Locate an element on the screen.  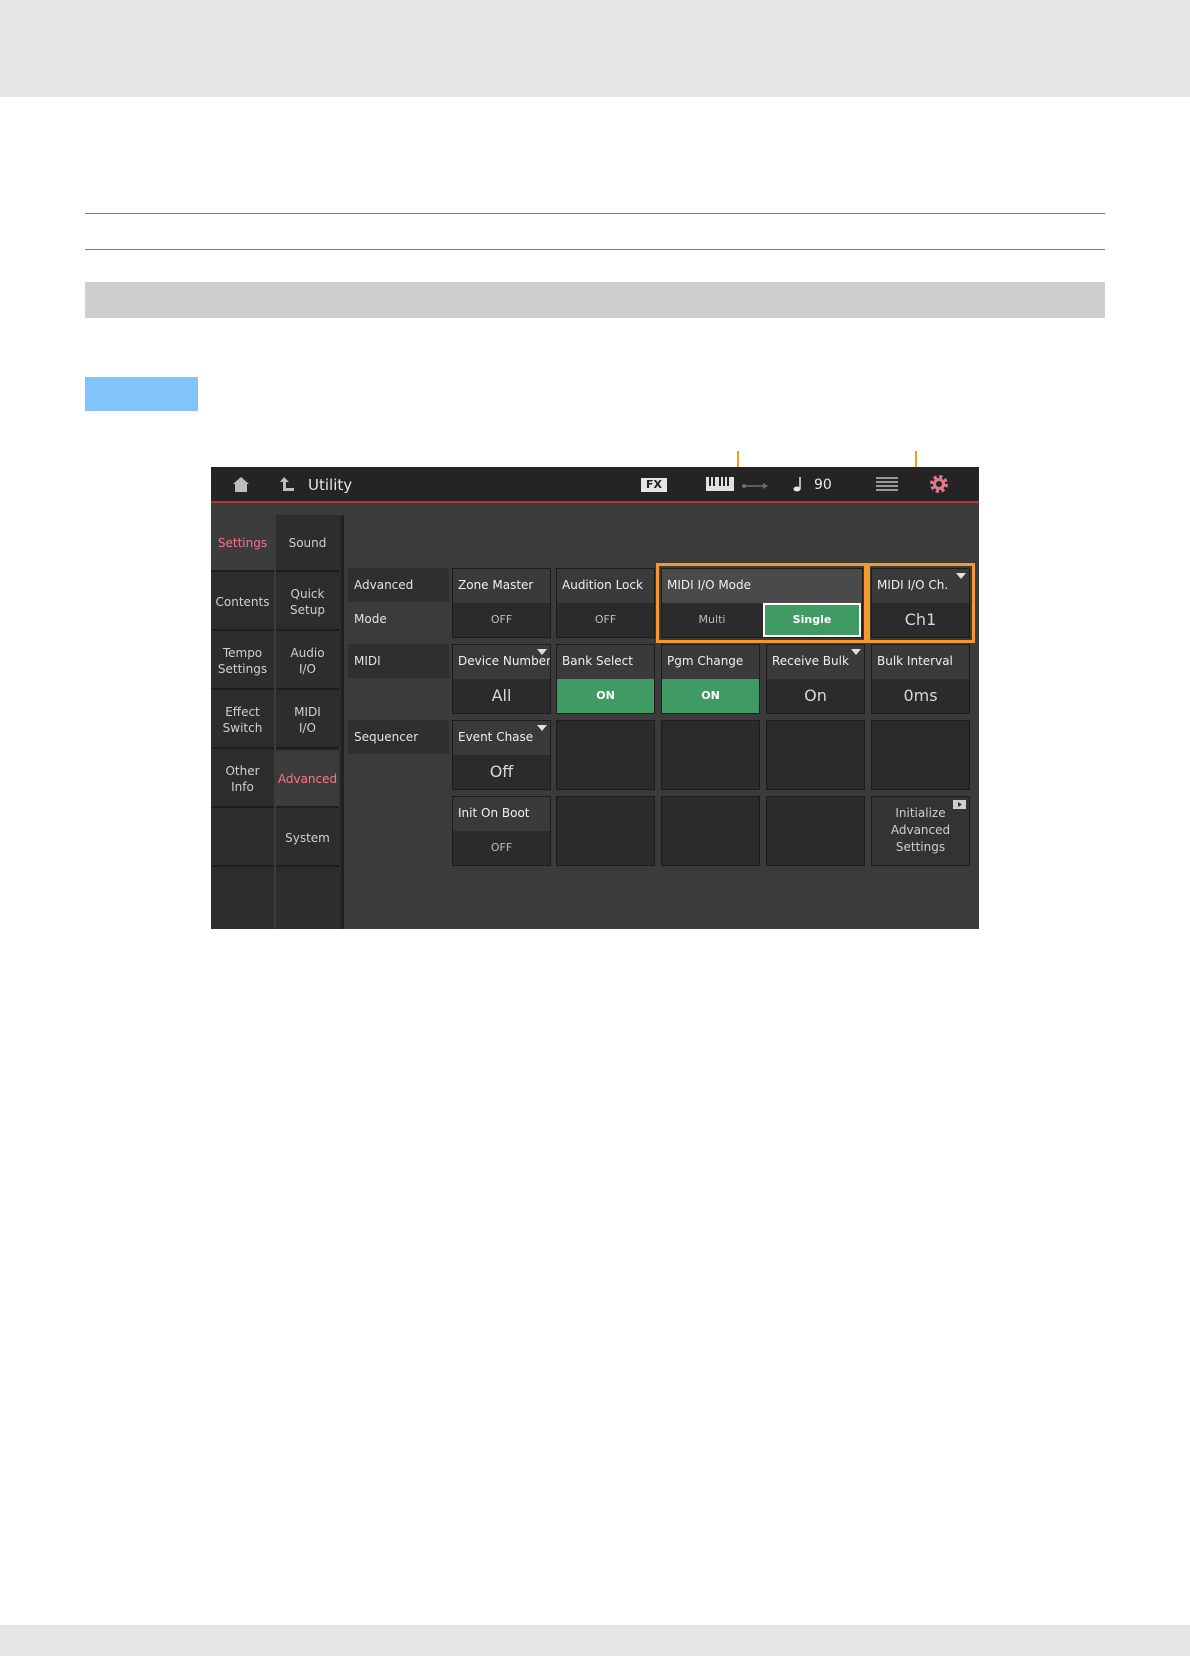
audition-lock-title: Audition Lock is located at coordinates (605, 586).